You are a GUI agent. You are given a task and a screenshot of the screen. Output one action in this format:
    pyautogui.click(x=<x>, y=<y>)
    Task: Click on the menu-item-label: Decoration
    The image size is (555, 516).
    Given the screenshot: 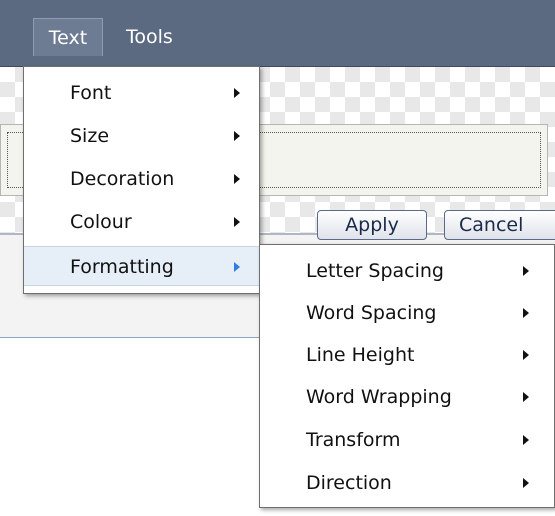 What is the action you would take?
    pyautogui.click(x=122, y=179)
    